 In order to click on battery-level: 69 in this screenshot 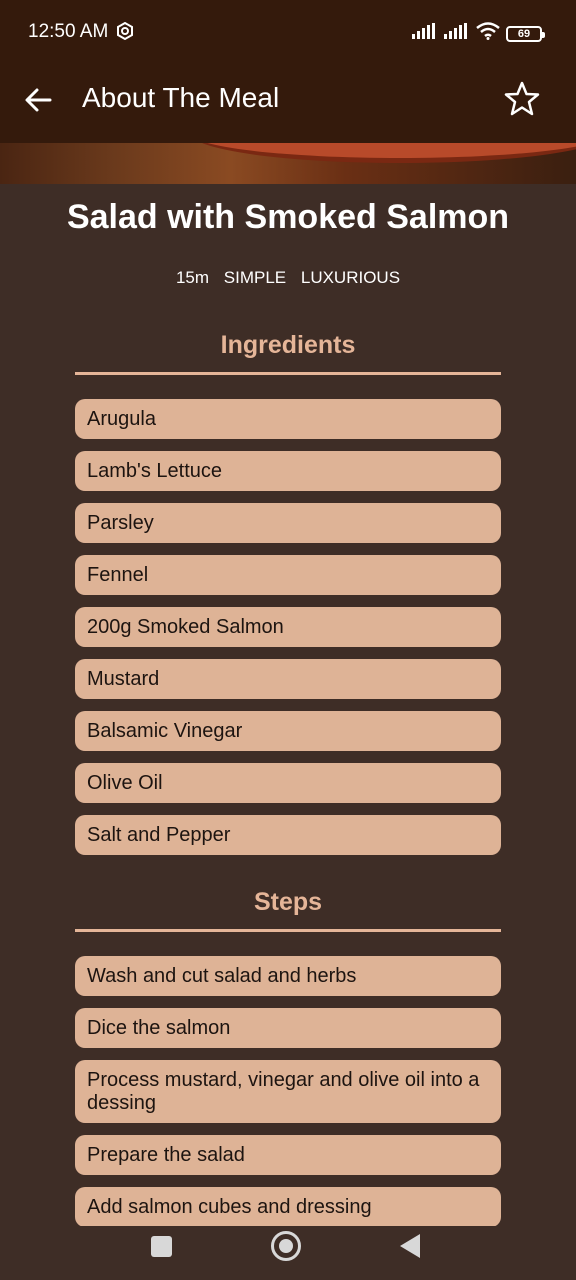, I will do `click(524, 33)`.